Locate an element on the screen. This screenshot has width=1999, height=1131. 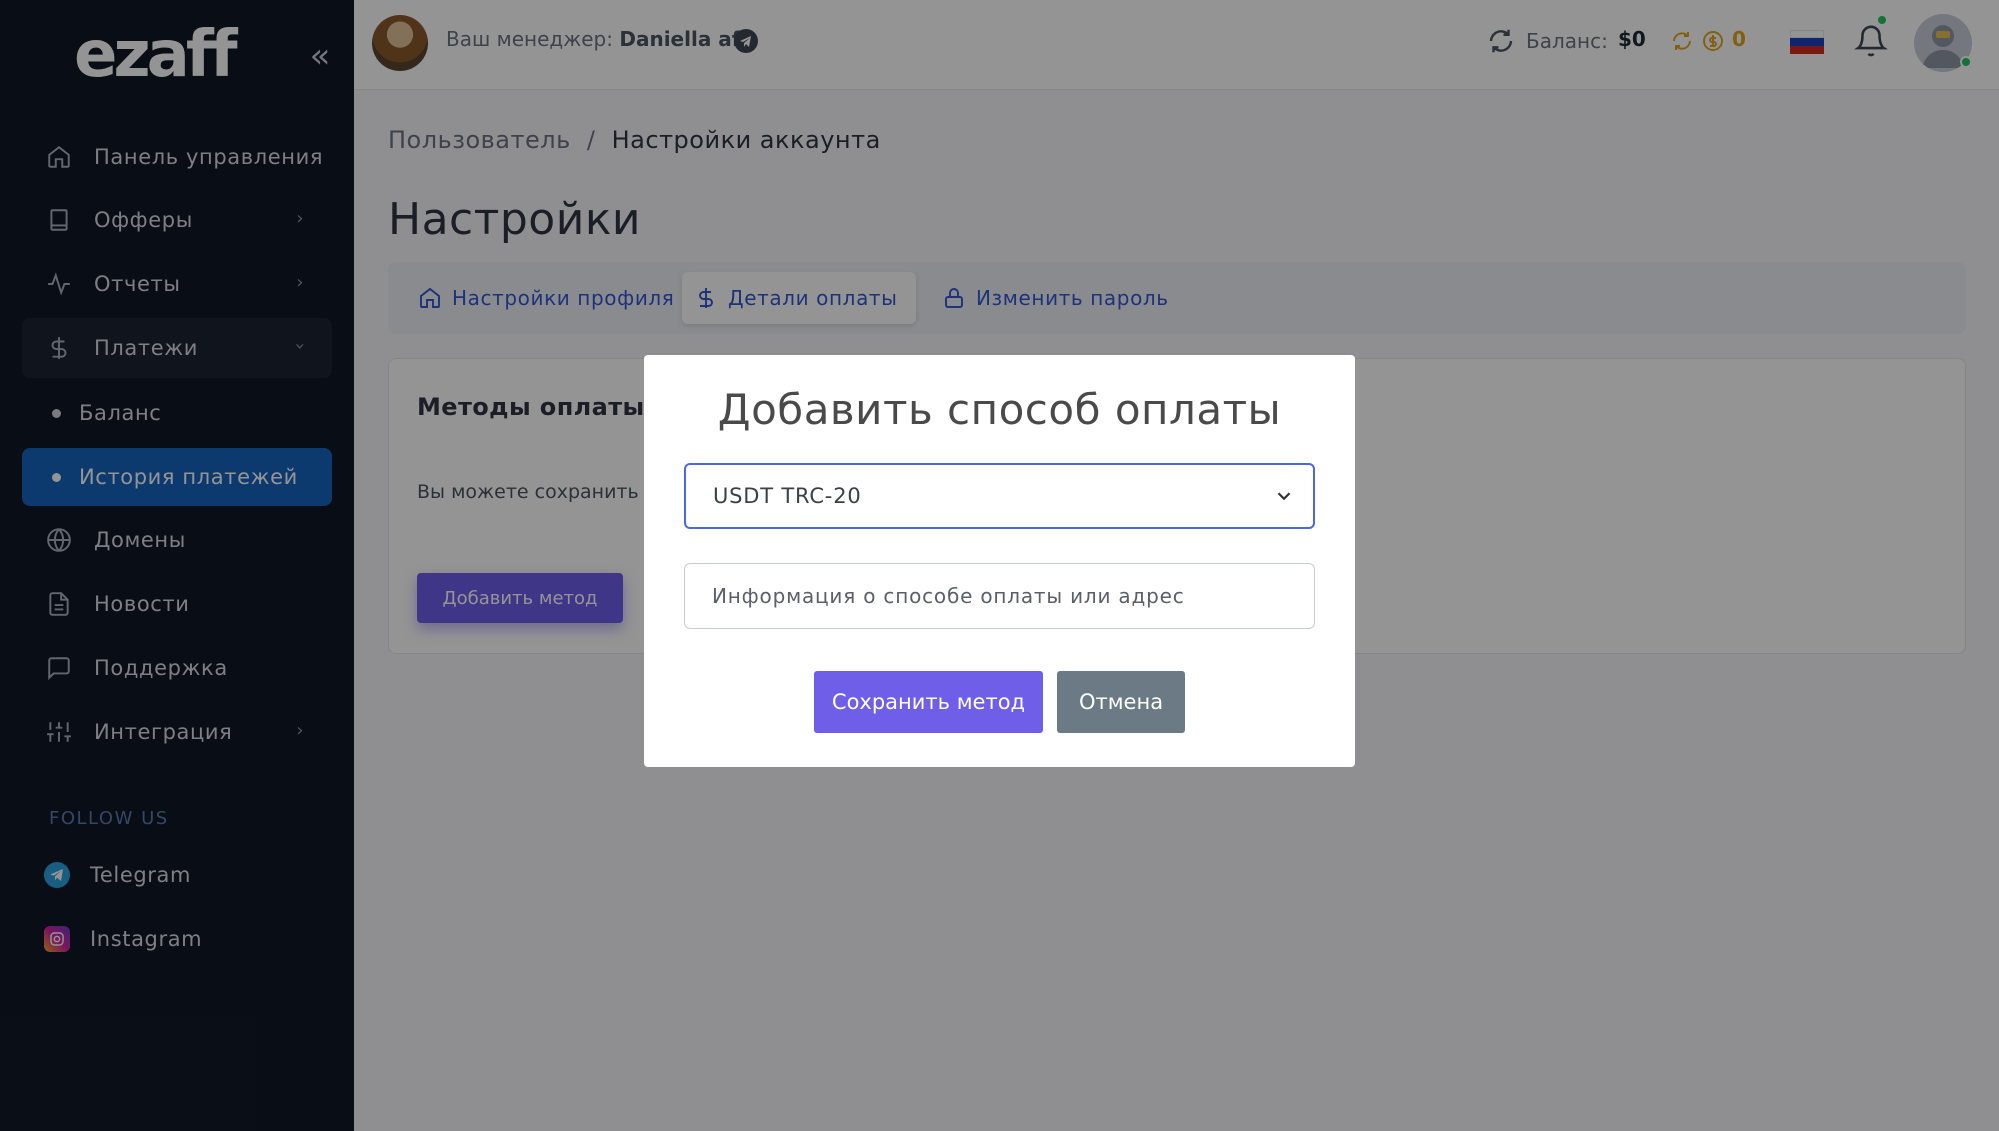
payment-details-input is located at coordinates (999, 596).